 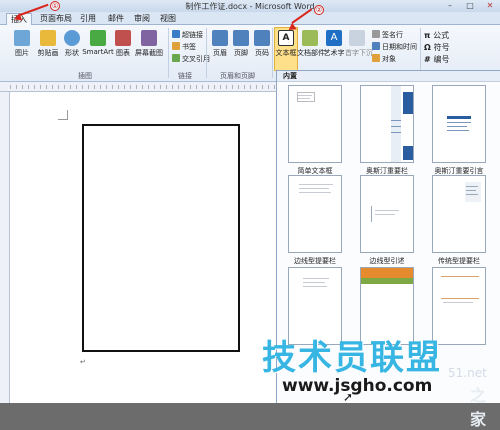 What do you see at coordinates (429, 47) in the screenshot?
I see `omega-icon: Ω` at bounding box center [429, 47].